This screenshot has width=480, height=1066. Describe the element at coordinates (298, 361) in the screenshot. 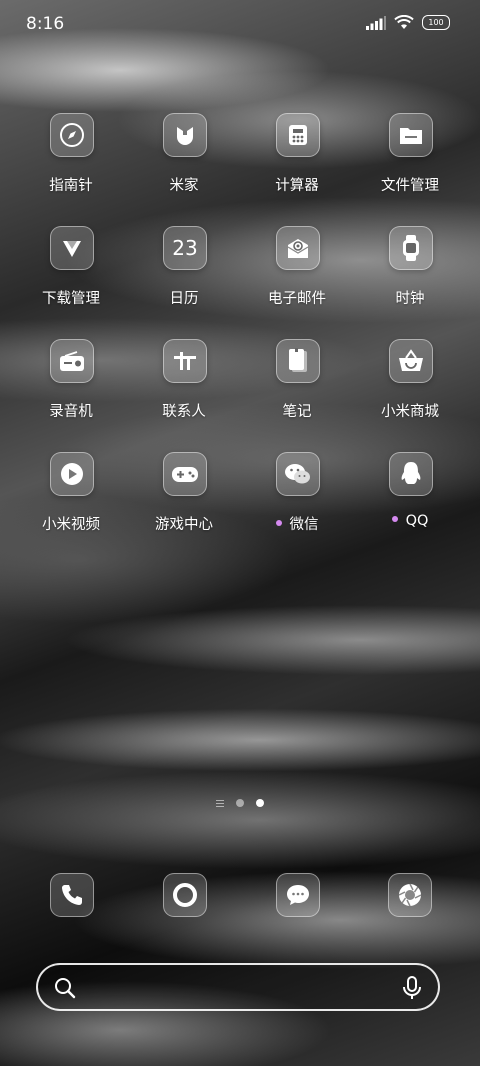

I see `notes-icon` at that location.